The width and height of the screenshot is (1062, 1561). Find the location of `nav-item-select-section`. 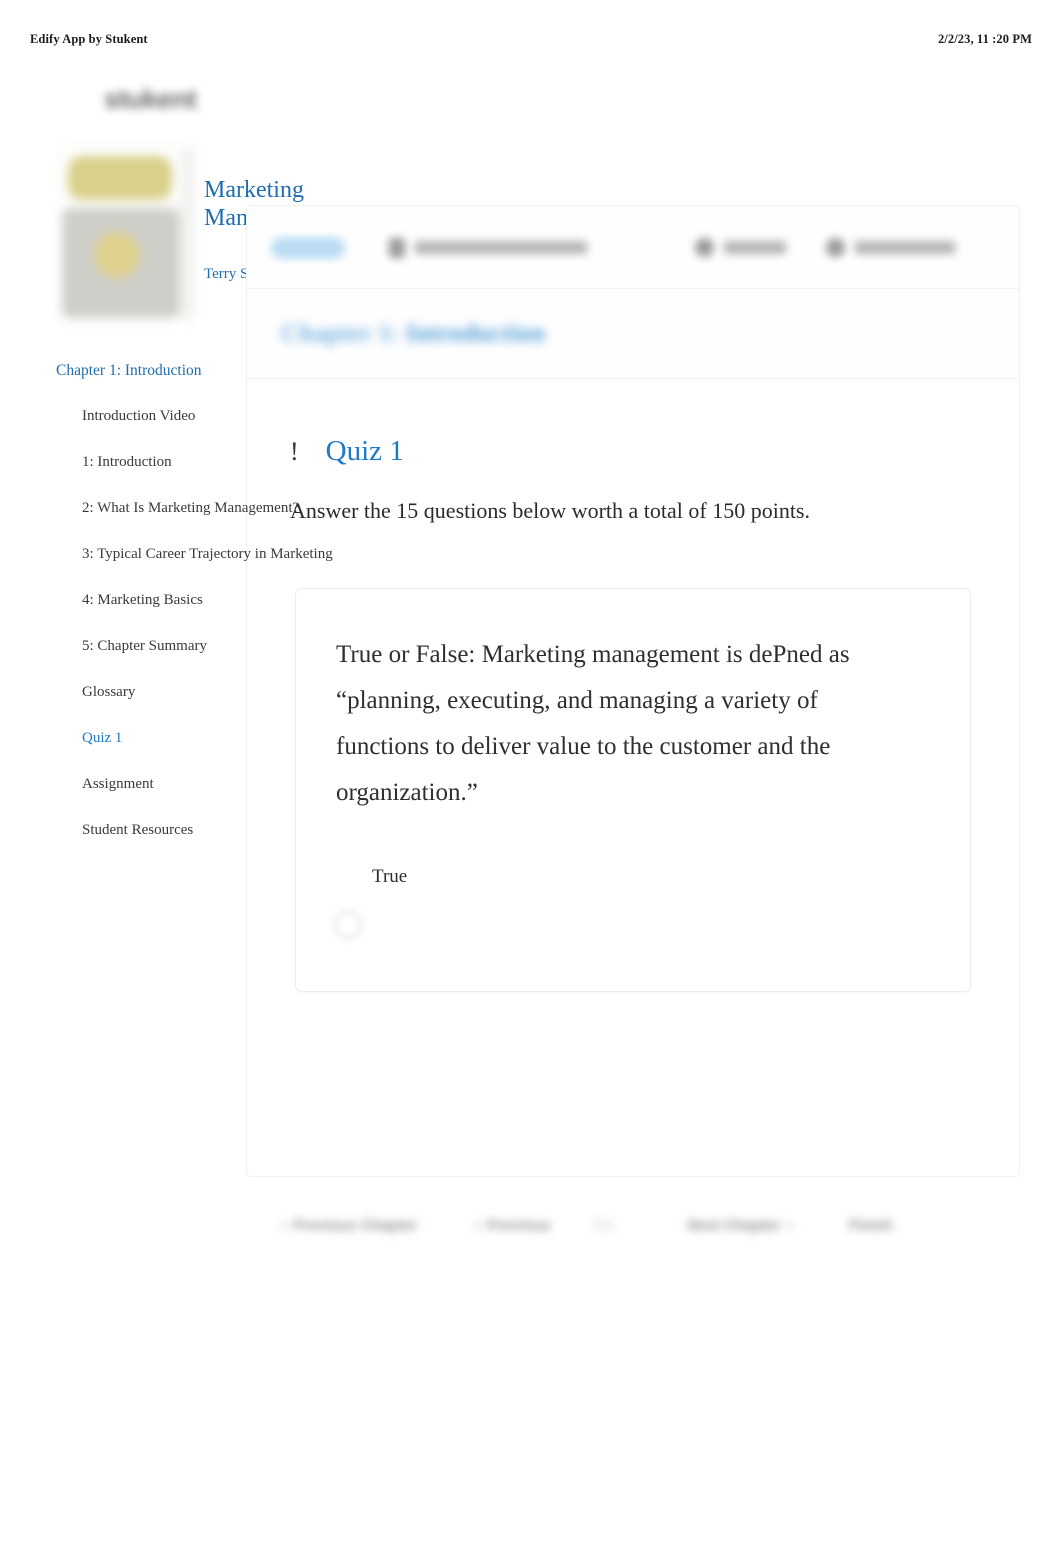

nav-item-select-section is located at coordinates (488, 247).